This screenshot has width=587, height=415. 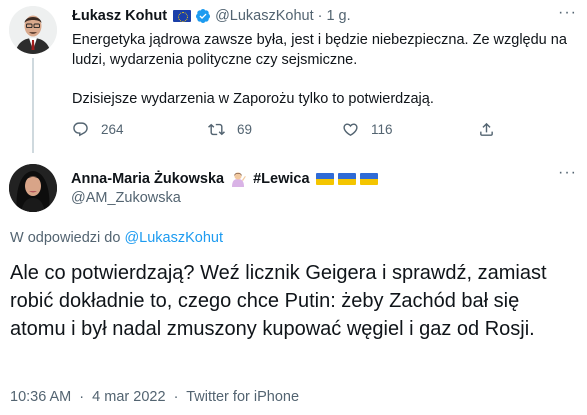 What do you see at coordinates (264, 16) in the screenshot?
I see `parent-author-handle: @LukaszKohut` at bounding box center [264, 16].